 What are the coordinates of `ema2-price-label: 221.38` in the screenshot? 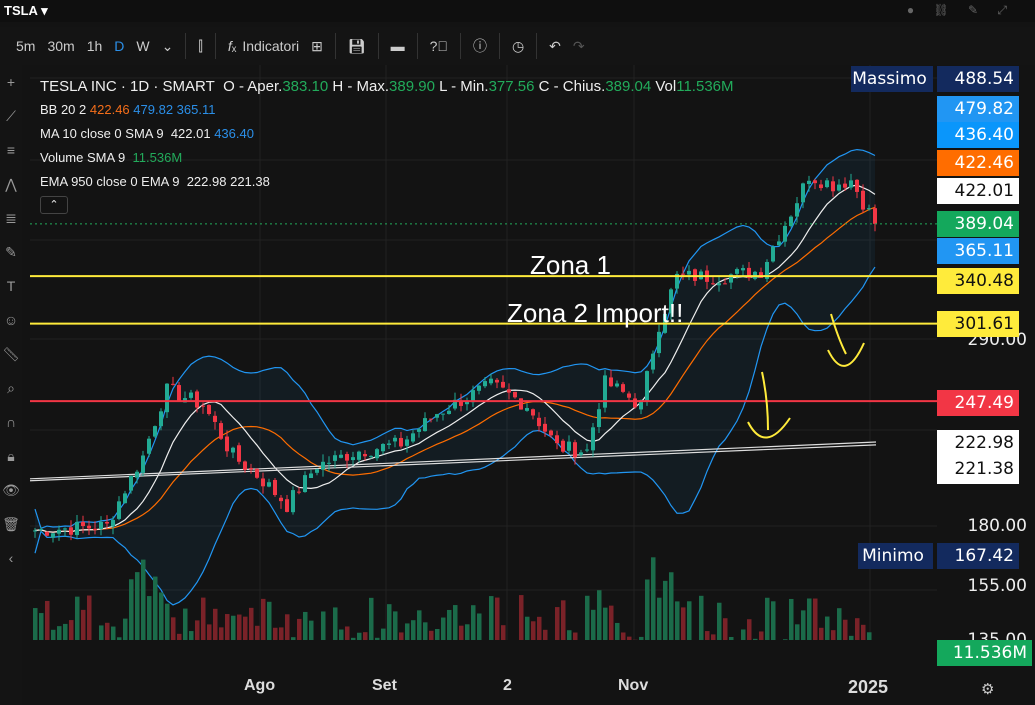 It's located at (978, 470).